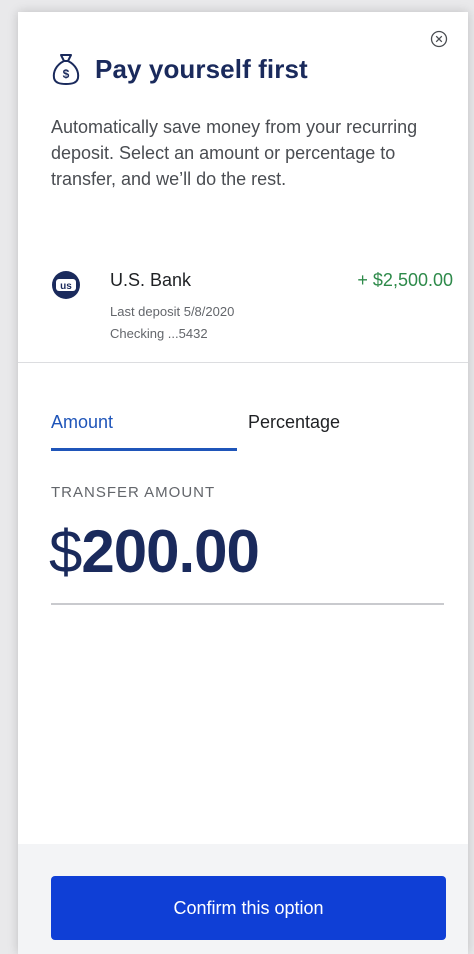  I want to click on bank-logo-text: us, so click(66, 286).